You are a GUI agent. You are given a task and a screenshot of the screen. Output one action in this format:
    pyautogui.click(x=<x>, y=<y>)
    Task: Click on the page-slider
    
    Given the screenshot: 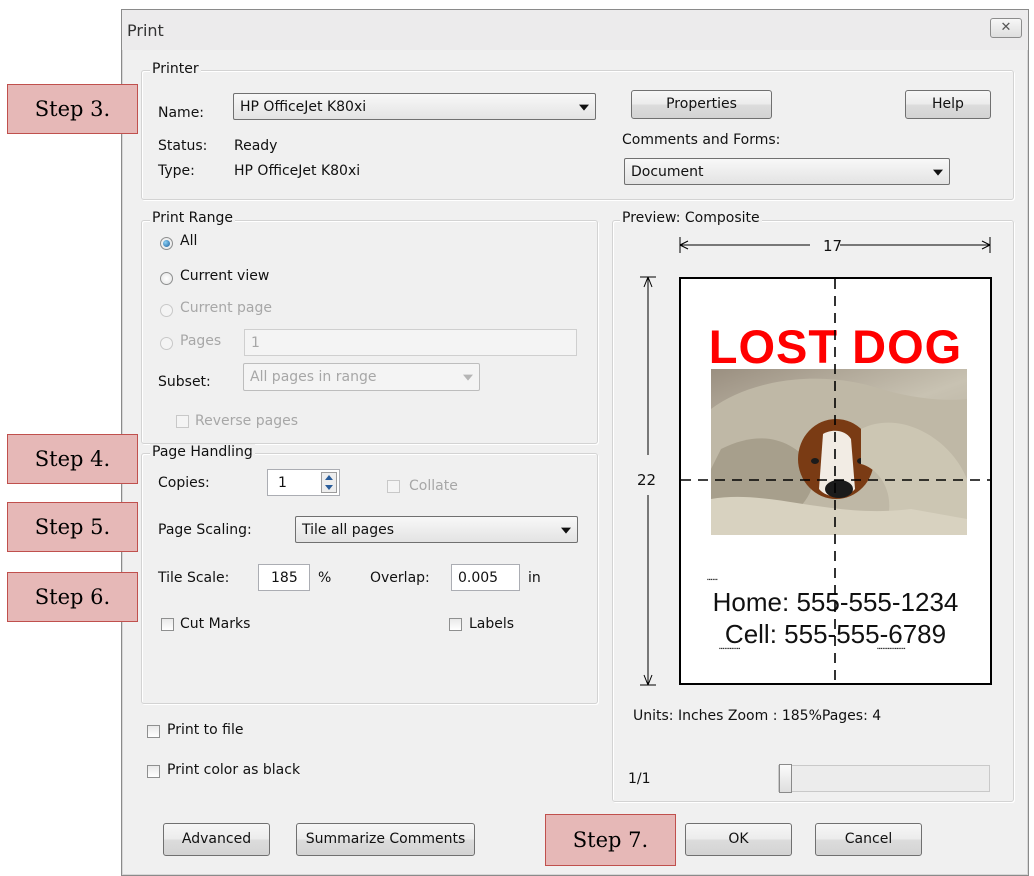 What is the action you would take?
    pyautogui.click(x=884, y=778)
    